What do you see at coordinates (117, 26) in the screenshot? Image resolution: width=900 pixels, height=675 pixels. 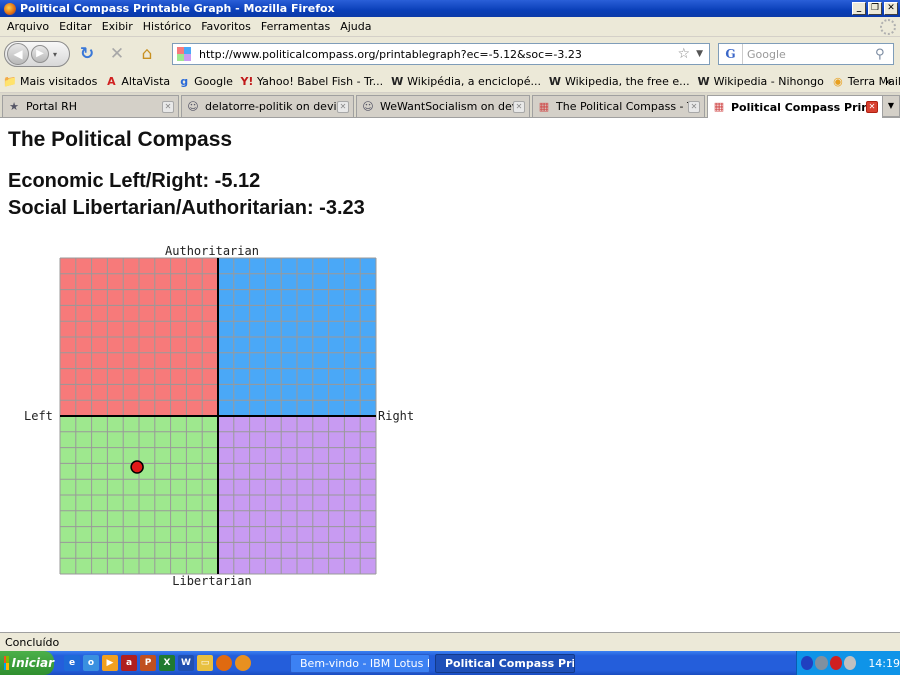 I see `menu-exibir: Exibir` at bounding box center [117, 26].